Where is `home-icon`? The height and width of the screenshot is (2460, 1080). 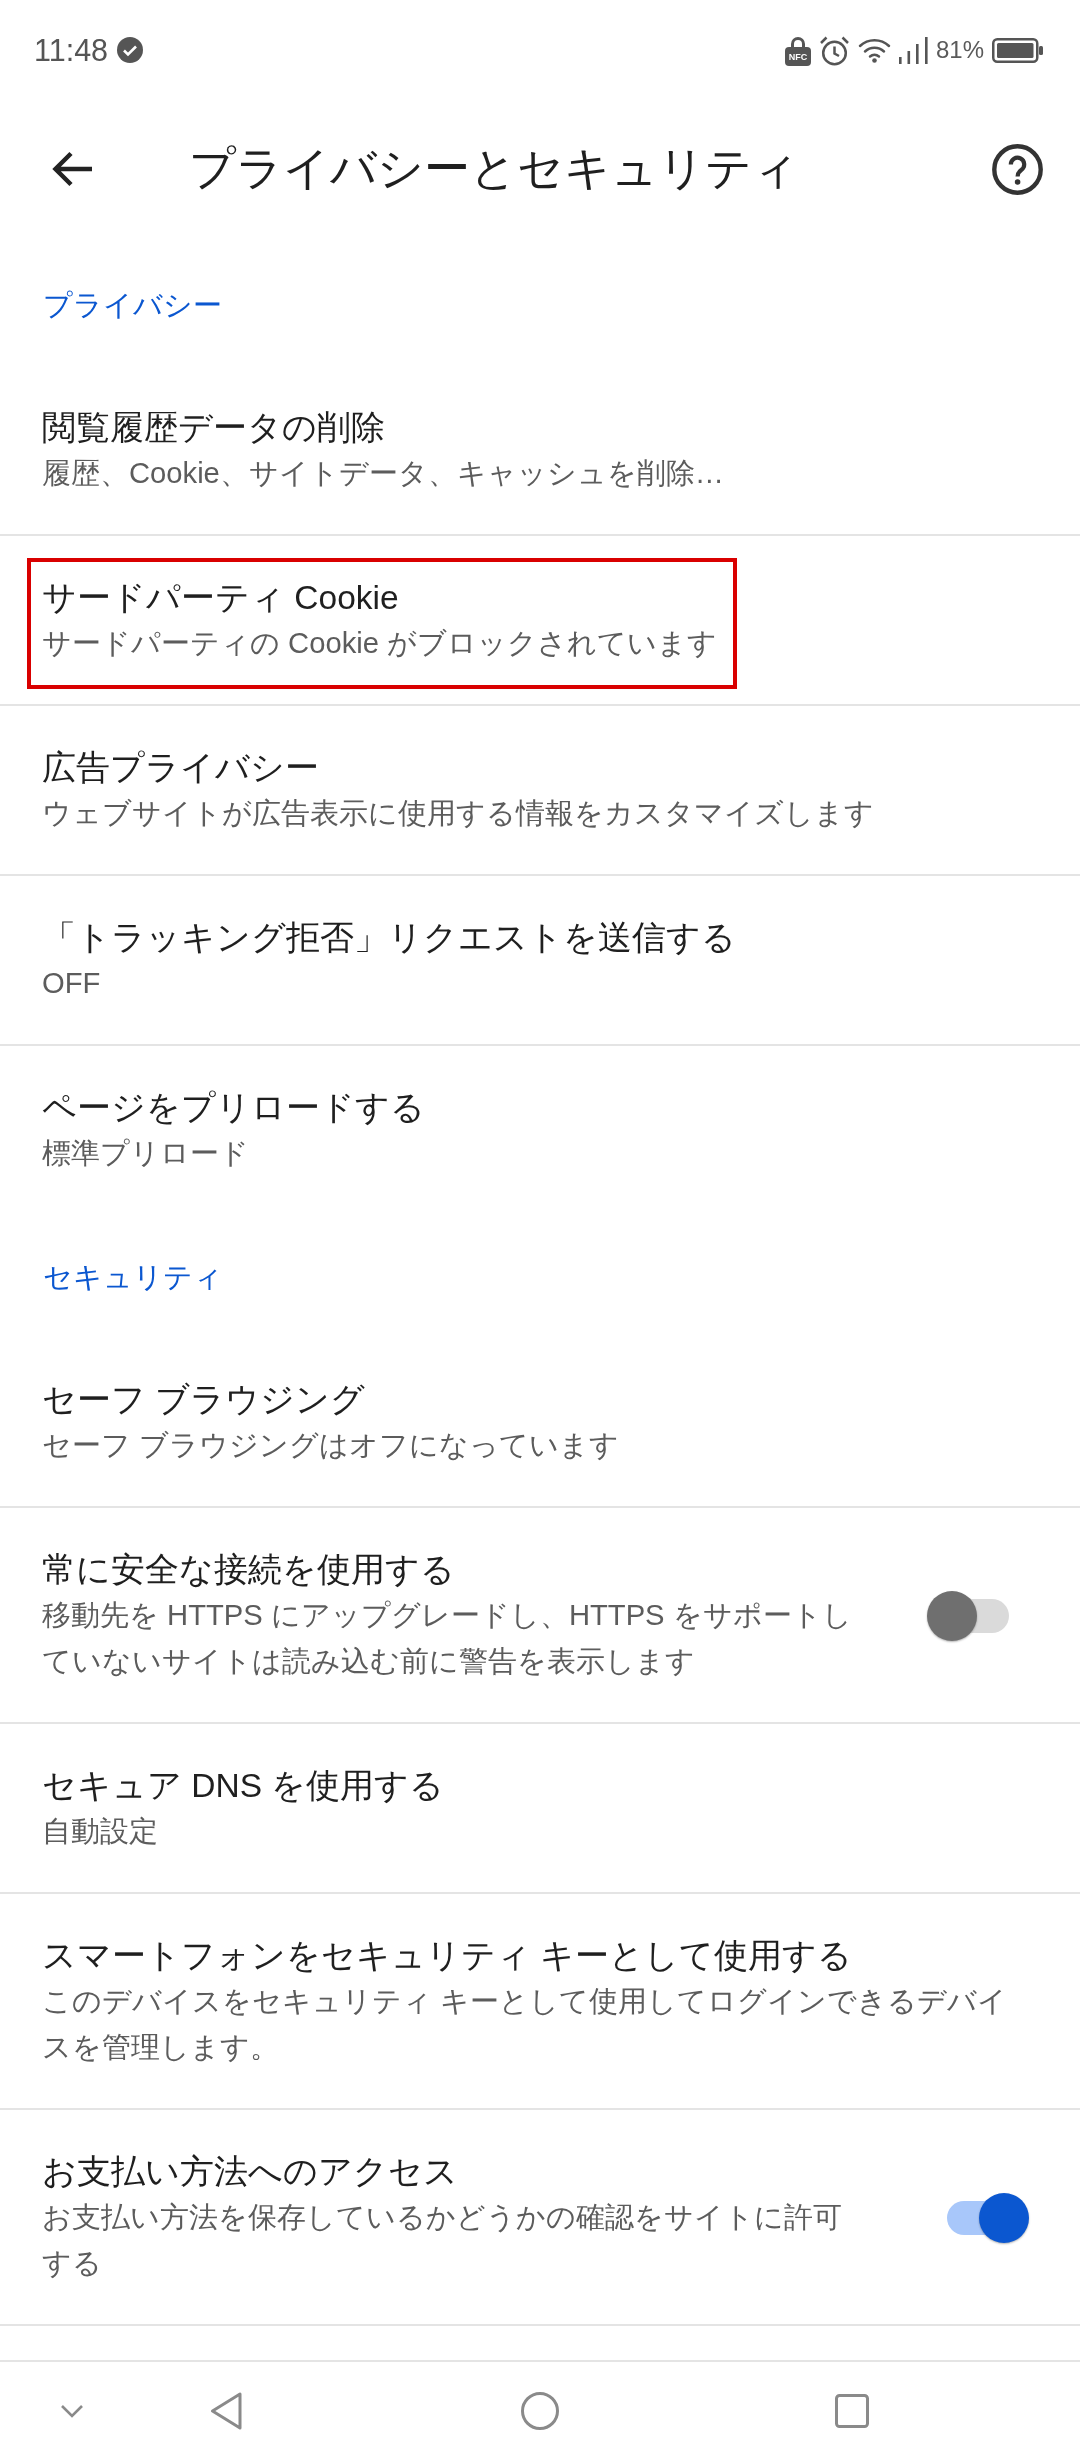
home-icon is located at coordinates (540, 2411).